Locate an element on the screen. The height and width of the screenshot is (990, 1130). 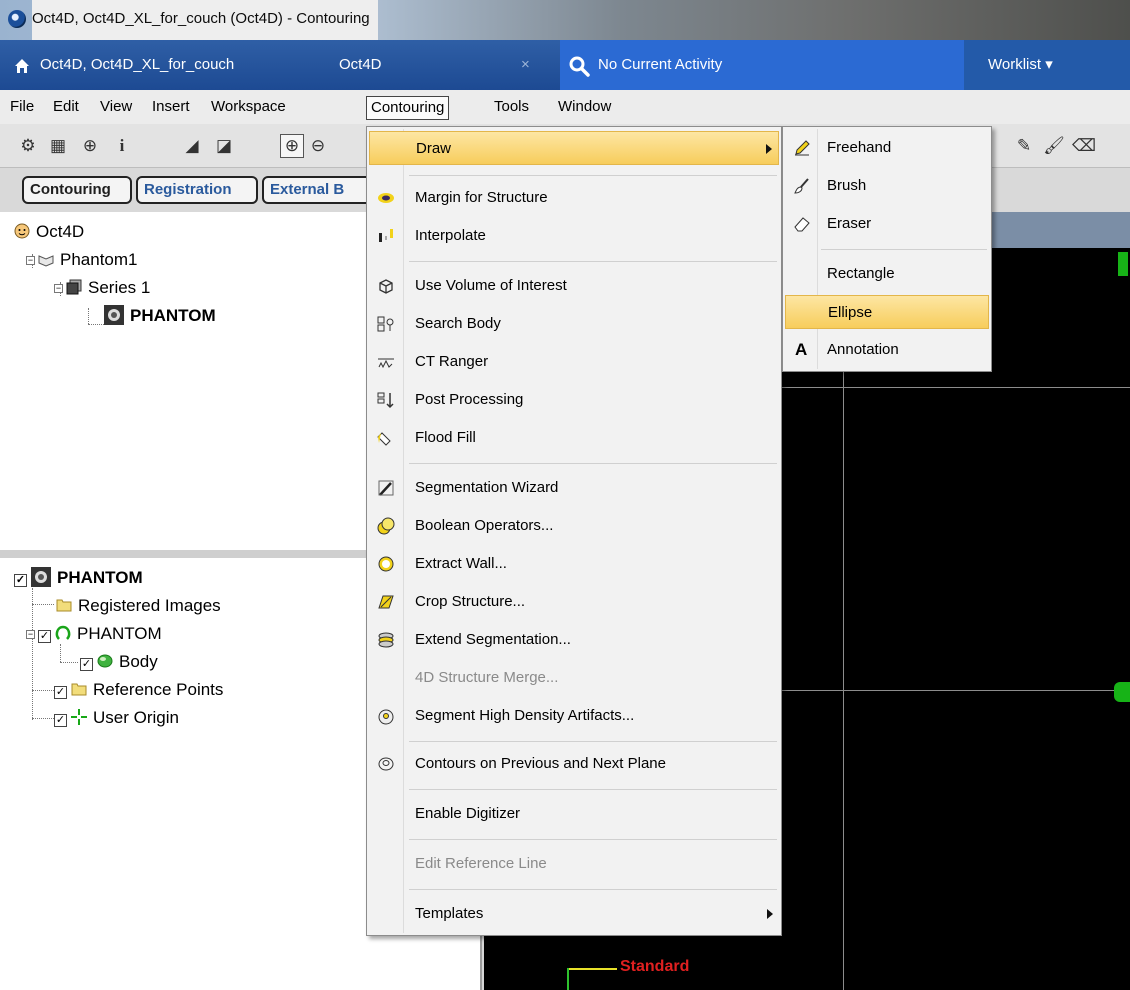
menu-item-ct-ranger: CT Ranger is located at coordinates (574, 362).